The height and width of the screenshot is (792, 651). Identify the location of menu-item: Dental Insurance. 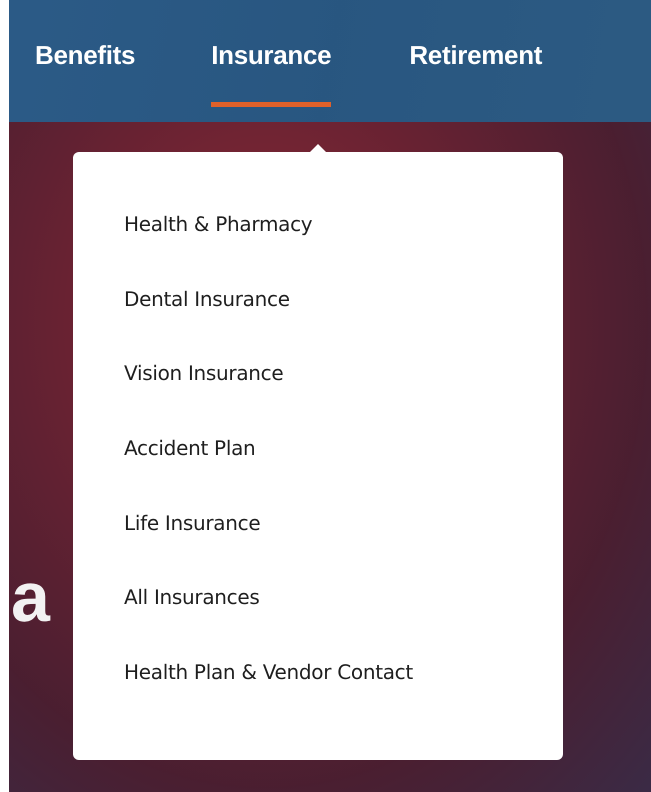
(207, 324).